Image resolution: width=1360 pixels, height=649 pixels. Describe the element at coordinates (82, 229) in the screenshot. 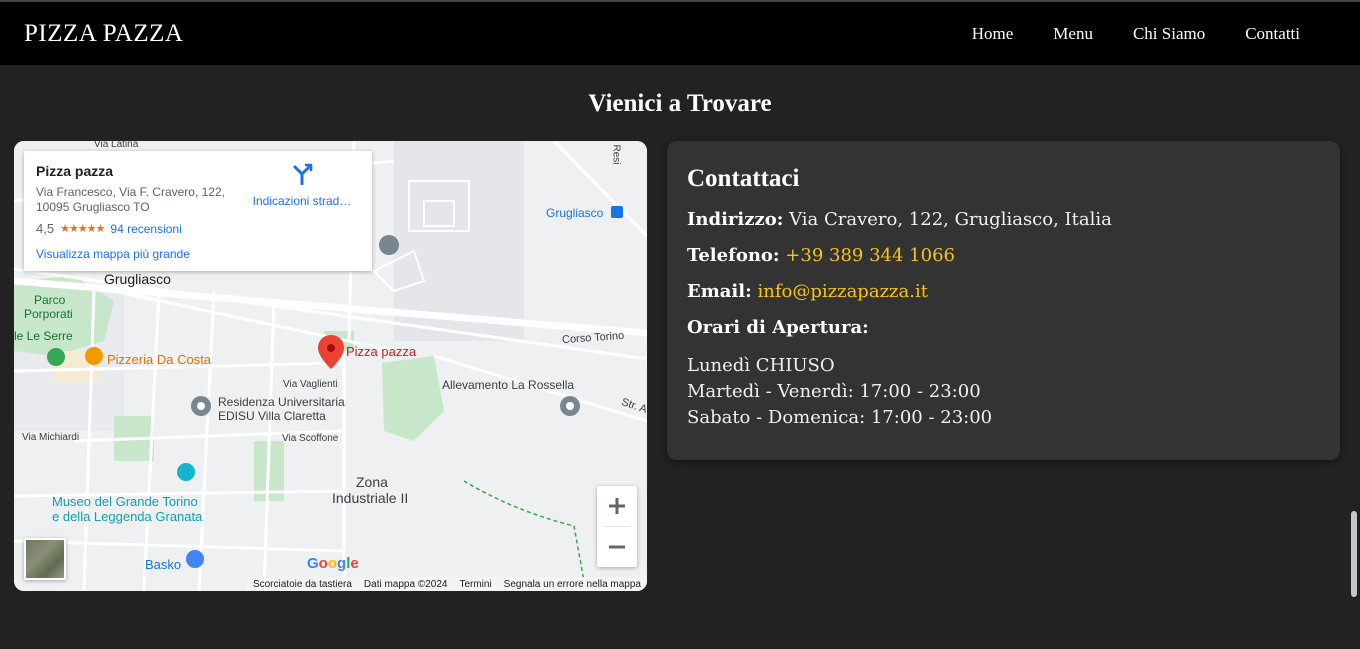

I see `rating-stars-icon: ★★★★★` at that location.